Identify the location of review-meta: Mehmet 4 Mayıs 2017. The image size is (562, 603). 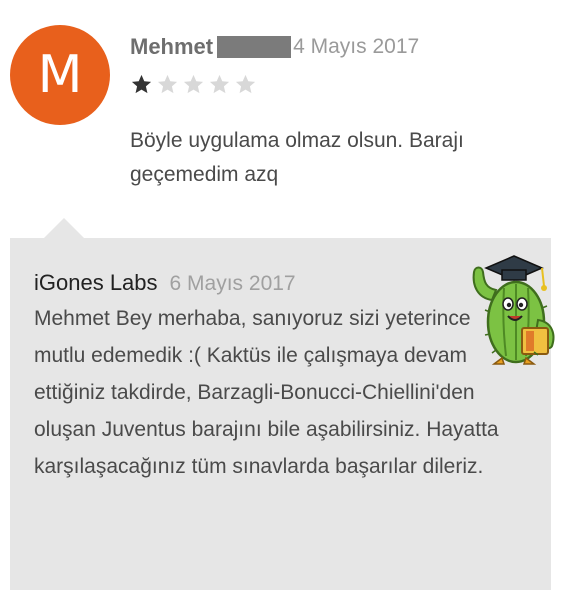
(274, 47).